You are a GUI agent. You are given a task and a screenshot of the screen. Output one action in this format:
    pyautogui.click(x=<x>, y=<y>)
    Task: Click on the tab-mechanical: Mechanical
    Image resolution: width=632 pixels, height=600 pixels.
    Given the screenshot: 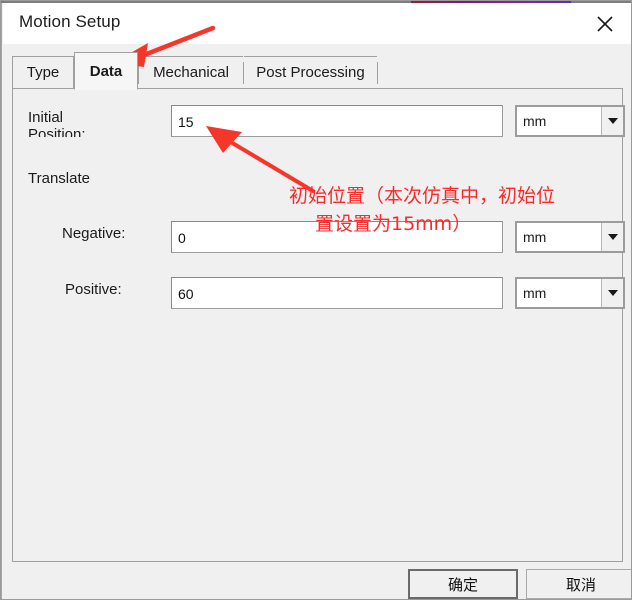 What is the action you would take?
    pyautogui.click(x=191, y=72)
    